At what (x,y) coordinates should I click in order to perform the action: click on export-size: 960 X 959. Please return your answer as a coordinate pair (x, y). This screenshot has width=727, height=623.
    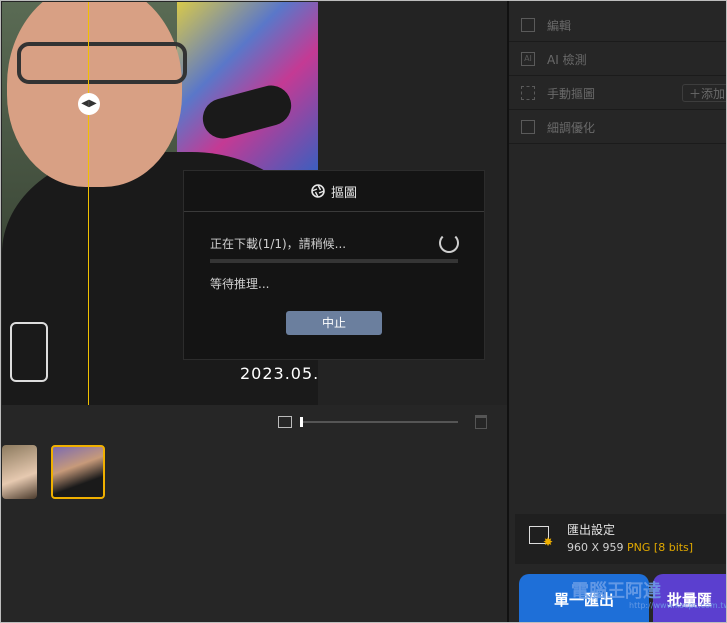
    Looking at the image, I should click on (595, 547).